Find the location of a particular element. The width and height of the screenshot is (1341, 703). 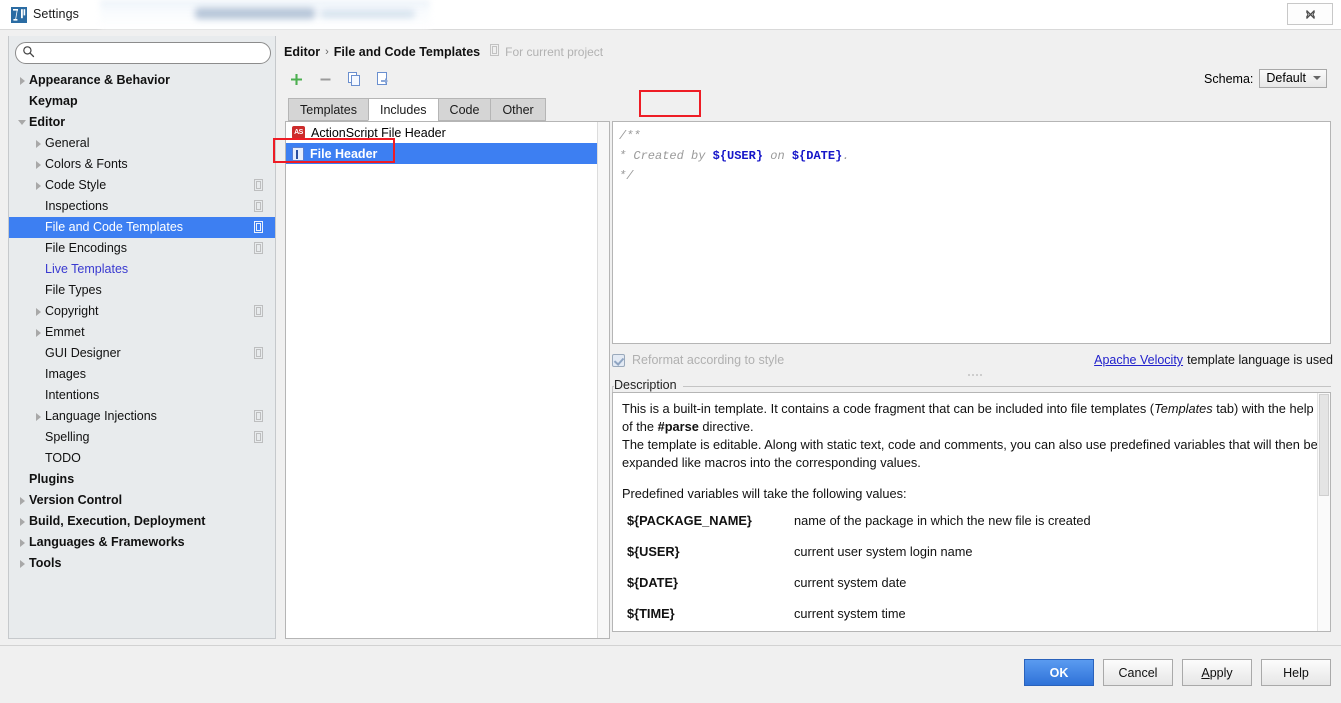

list-item-label: File Header is located at coordinates (344, 153).